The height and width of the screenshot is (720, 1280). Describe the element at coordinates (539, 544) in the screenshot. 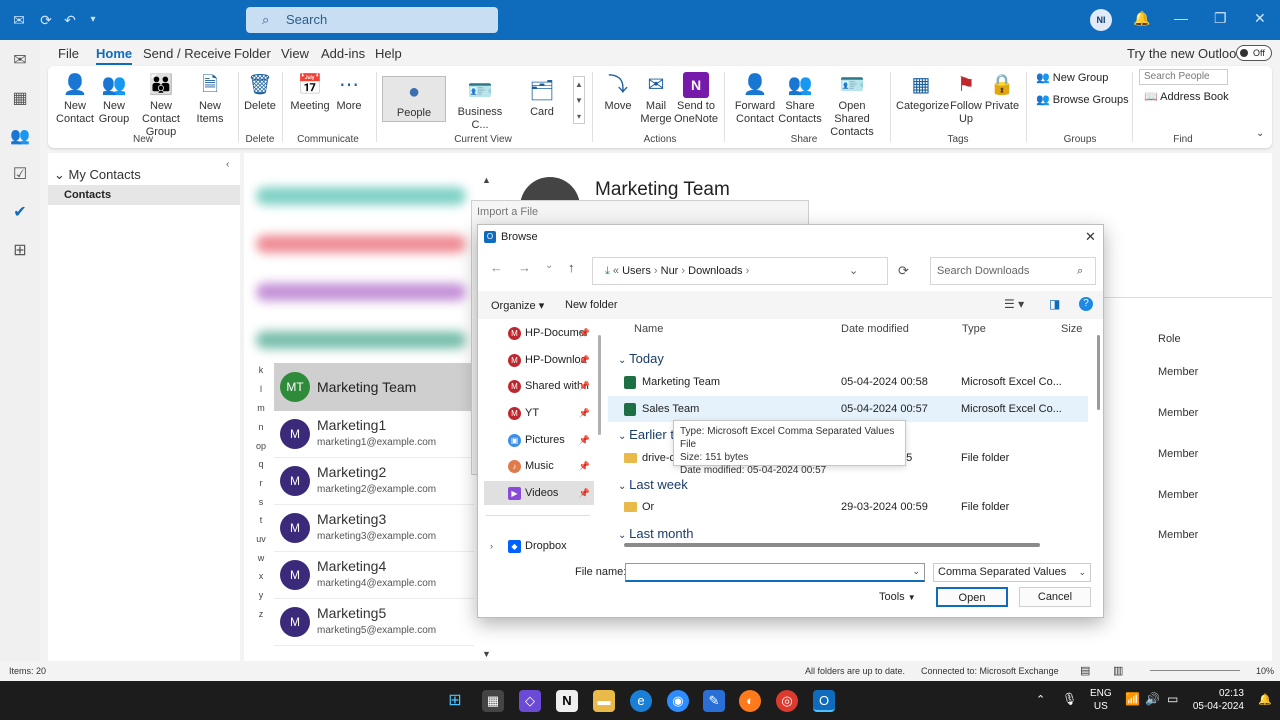

I see `nav-item-dropbox: › ◆ Dropbox` at that location.